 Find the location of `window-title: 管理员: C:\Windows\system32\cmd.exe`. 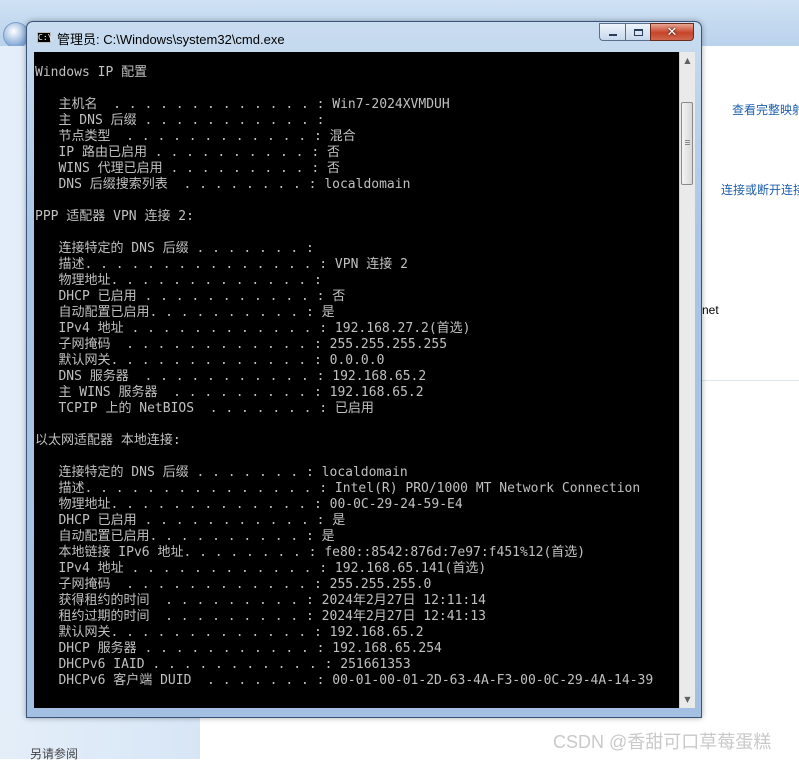

window-title: 管理员: C:\Windows\system32\cmd.exe is located at coordinates (171, 39).